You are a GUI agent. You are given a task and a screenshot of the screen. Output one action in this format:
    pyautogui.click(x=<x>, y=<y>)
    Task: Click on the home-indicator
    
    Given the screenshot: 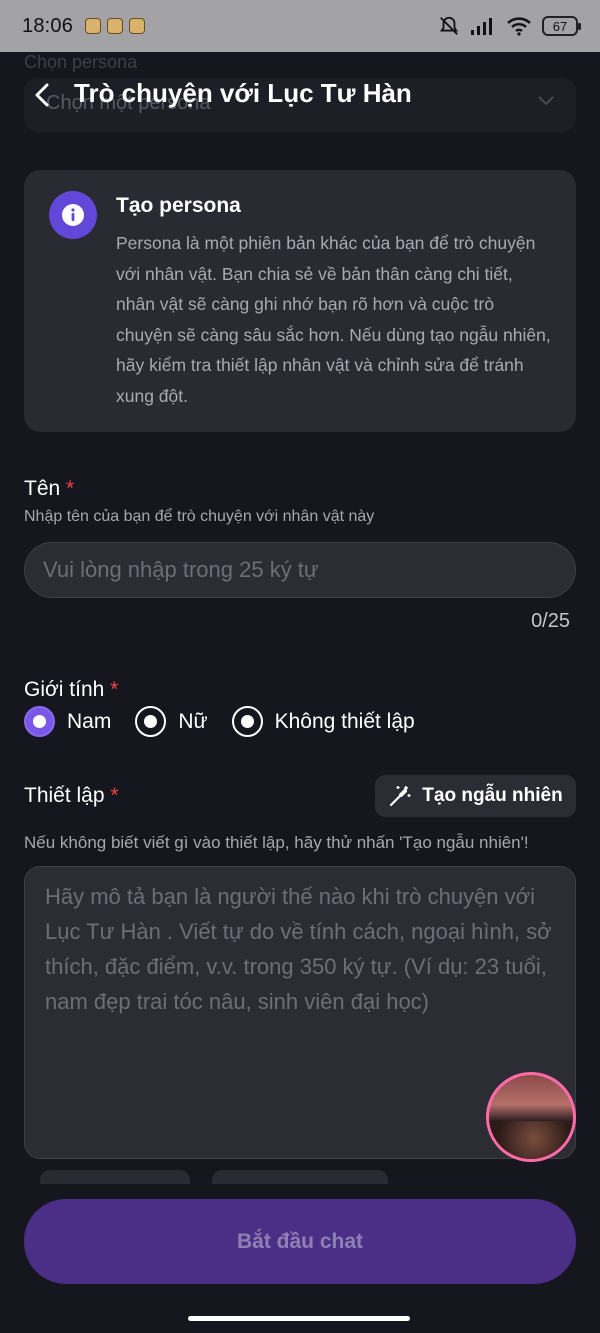 What is the action you would take?
    pyautogui.click(x=299, y=1318)
    